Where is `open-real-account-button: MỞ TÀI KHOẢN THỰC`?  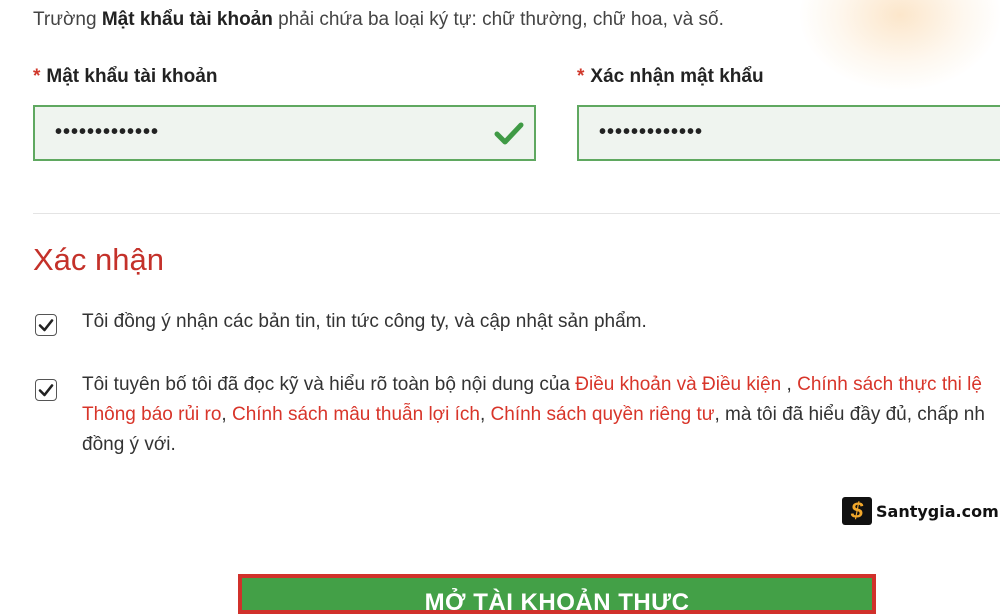
open-real-account-button: MỞ TÀI KHOẢN THỰC is located at coordinates (557, 594).